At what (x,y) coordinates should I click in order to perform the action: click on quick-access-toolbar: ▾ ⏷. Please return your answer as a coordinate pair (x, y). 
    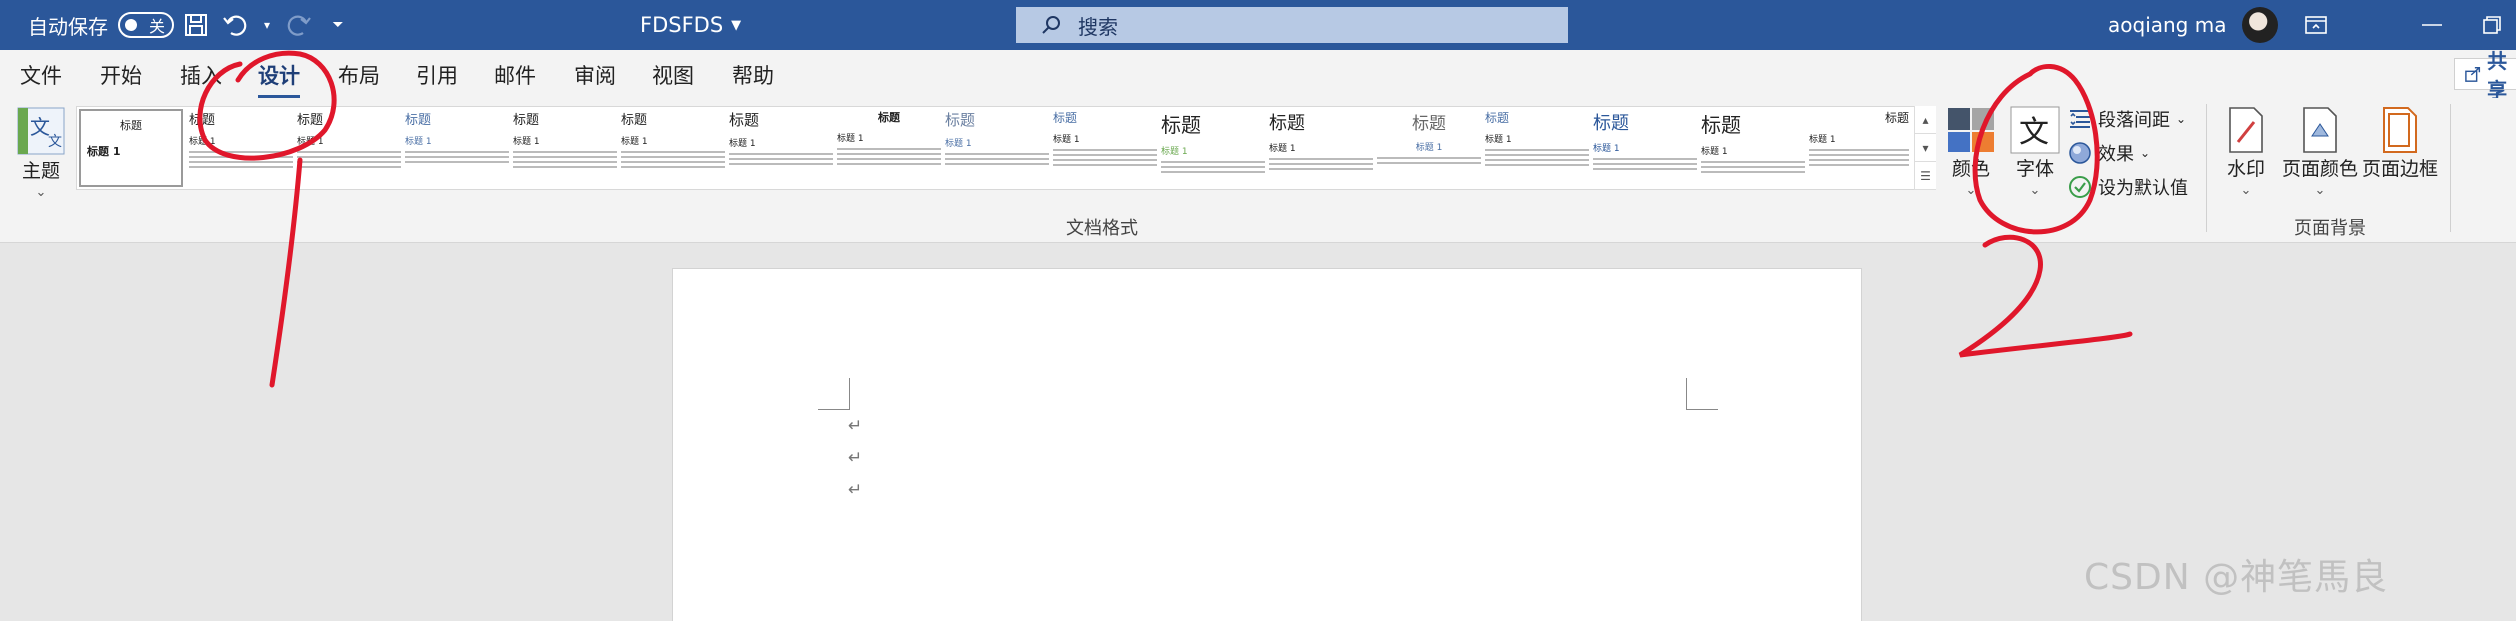
    Looking at the image, I should click on (267, 25).